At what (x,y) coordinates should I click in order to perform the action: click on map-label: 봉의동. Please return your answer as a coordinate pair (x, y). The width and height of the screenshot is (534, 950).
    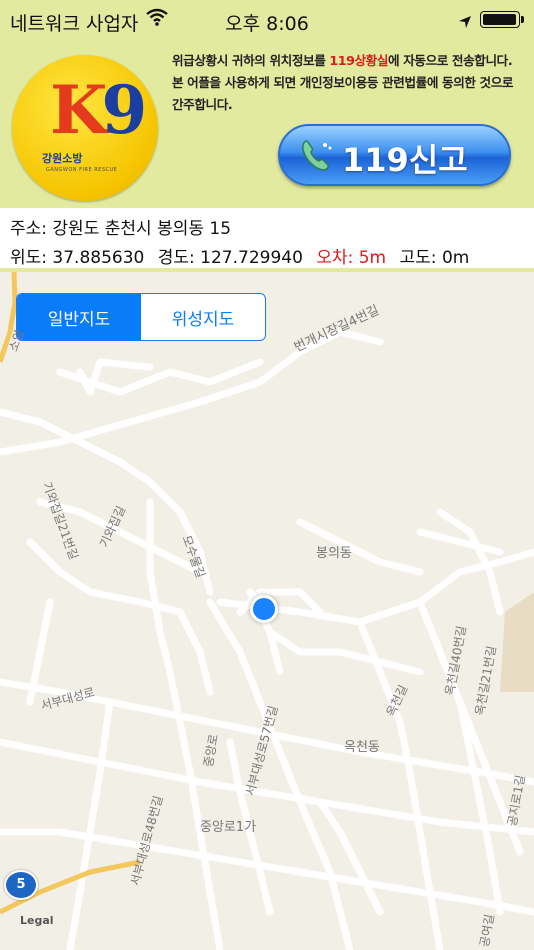
    Looking at the image, I should click on (334, 553).